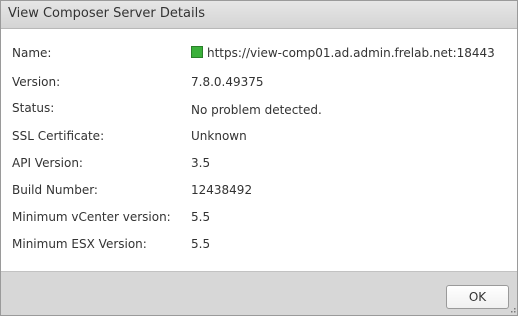  I want to click on detail-value: 7.8.0.49375, so click(227, 82).